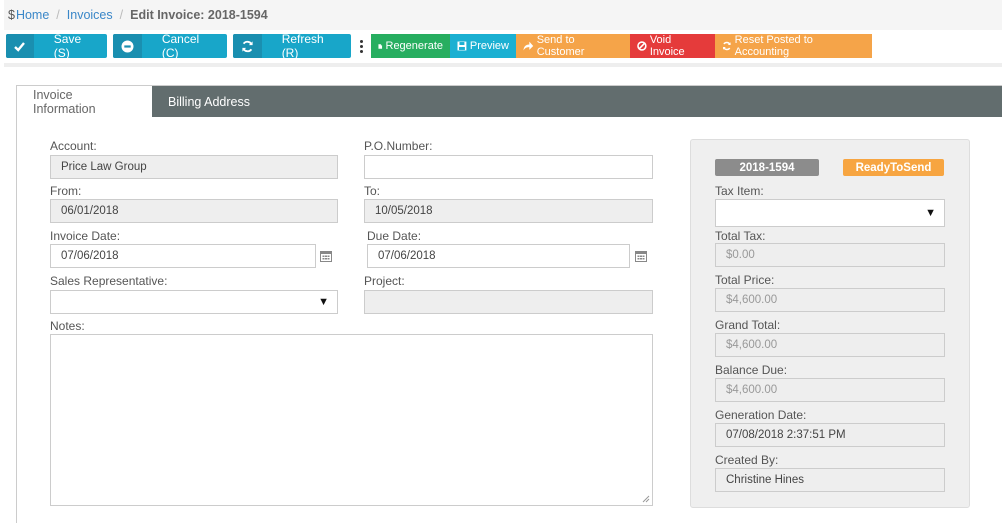  I want to click on po-number-field, so click(508, 167).